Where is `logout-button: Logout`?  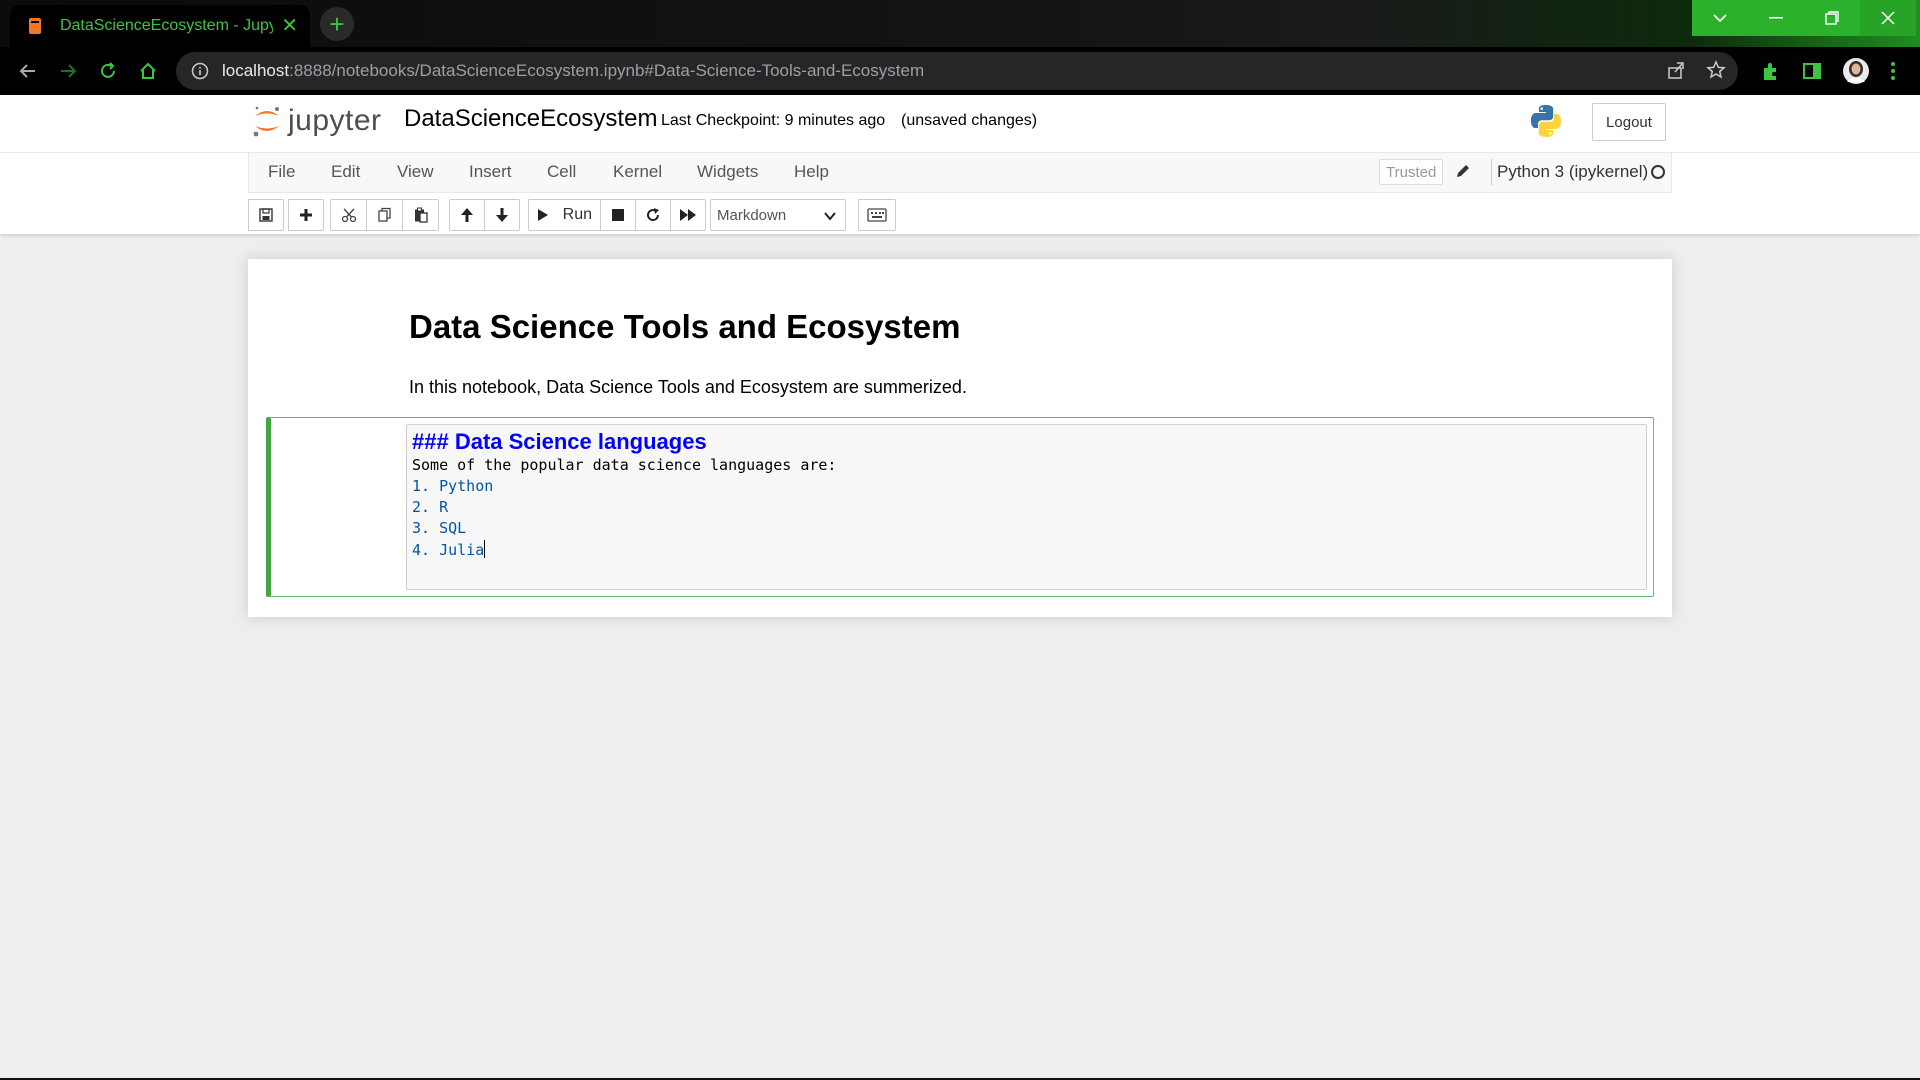
logout-button: Logout is located at coordinates (1629, 122).